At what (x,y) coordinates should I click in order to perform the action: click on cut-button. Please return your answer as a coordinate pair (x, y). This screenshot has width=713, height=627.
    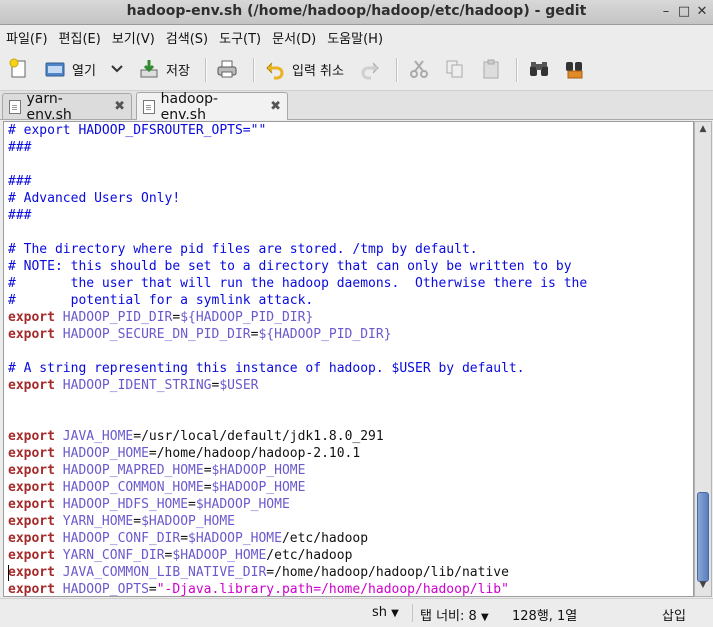
    Looking at the image, I should click on (419, 69).